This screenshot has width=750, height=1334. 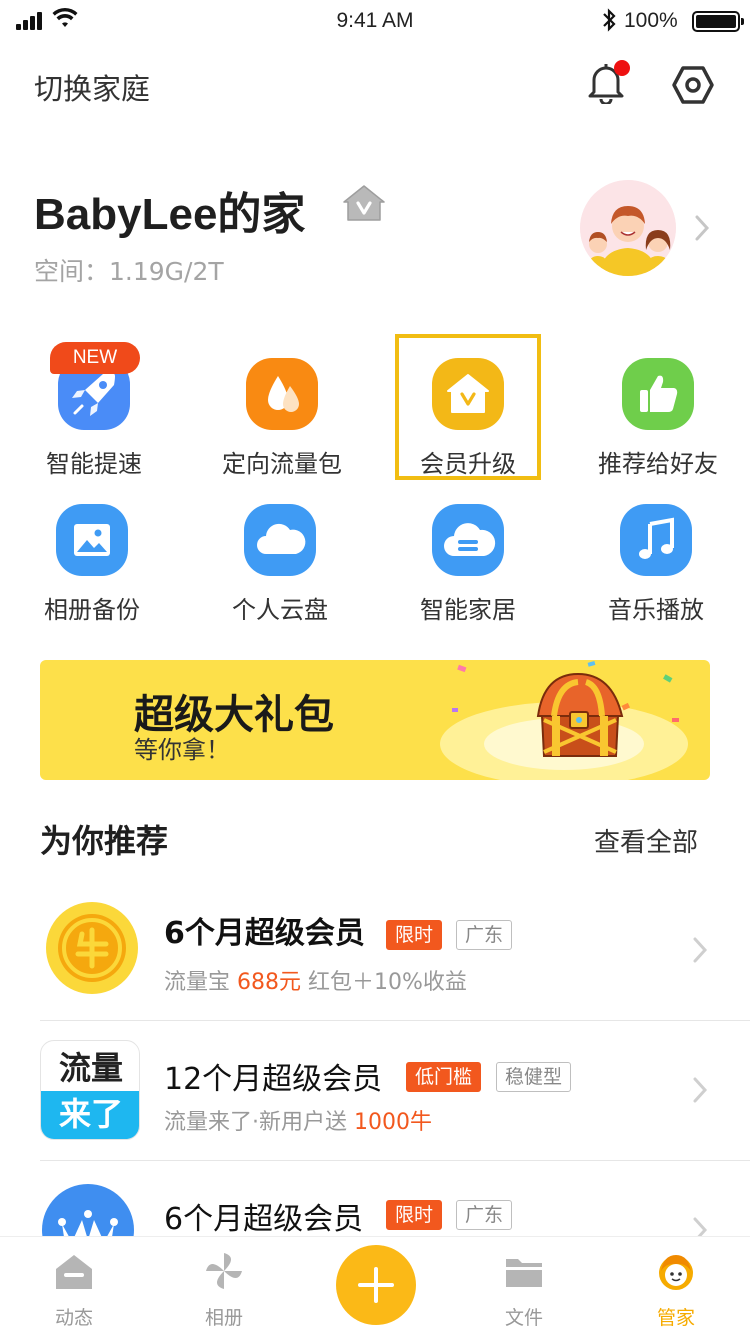 What do you see at coordinates (468, 540) in the screenshot?
I see `smart-cloud-icon` at bounding box center [468, 540].